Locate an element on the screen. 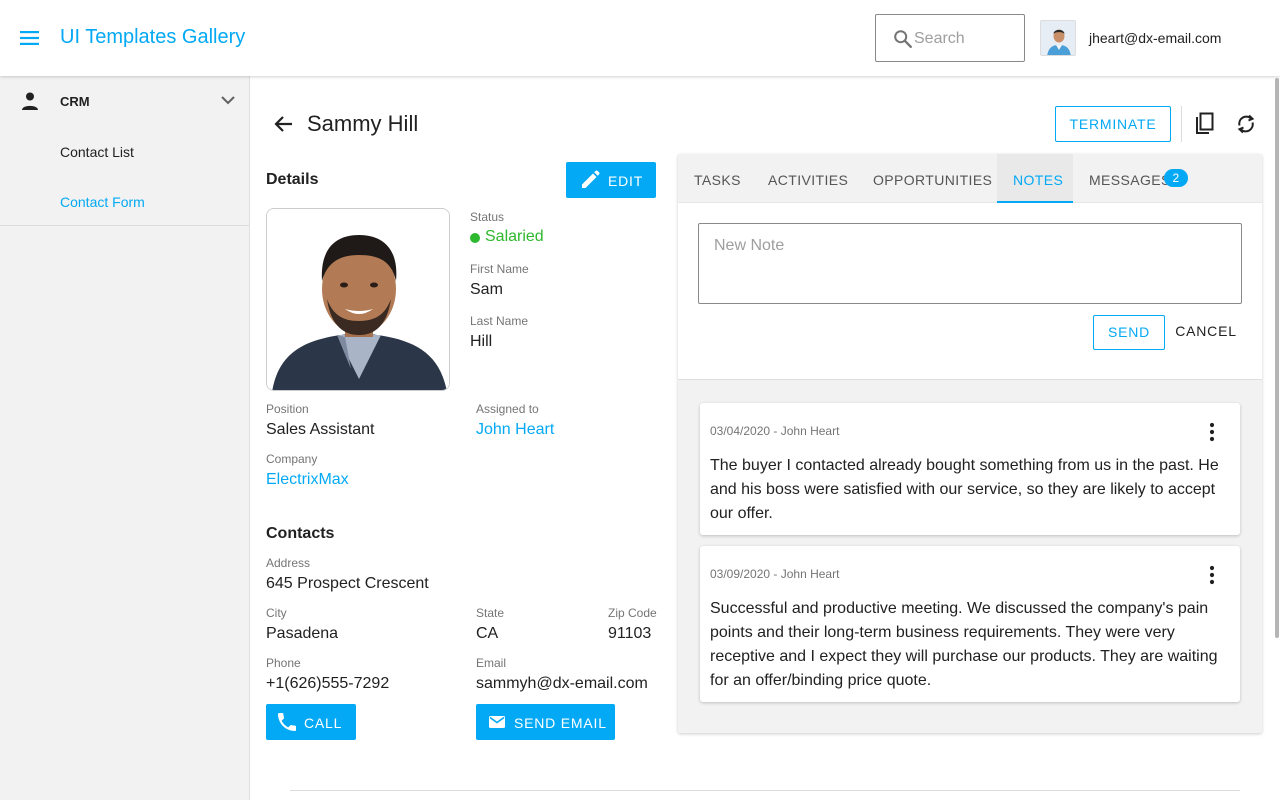 The height and width of the screenshot is (800, 1280). phone-label: Phone is located at coordinates (283, 663).